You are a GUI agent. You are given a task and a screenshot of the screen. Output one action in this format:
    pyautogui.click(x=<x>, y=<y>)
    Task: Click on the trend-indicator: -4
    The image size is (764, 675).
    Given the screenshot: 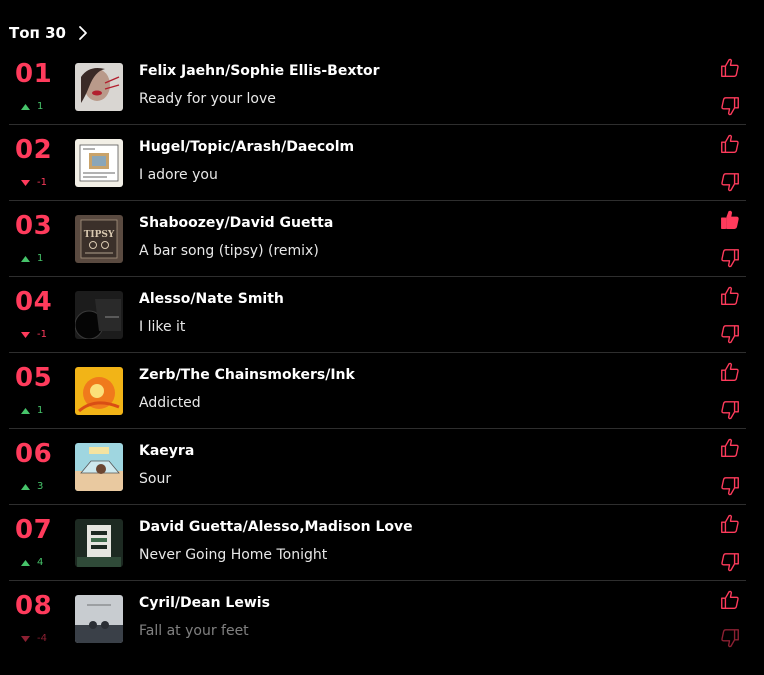 What is the action you would take?
    pyautogui.click(x=34, y=638)
    